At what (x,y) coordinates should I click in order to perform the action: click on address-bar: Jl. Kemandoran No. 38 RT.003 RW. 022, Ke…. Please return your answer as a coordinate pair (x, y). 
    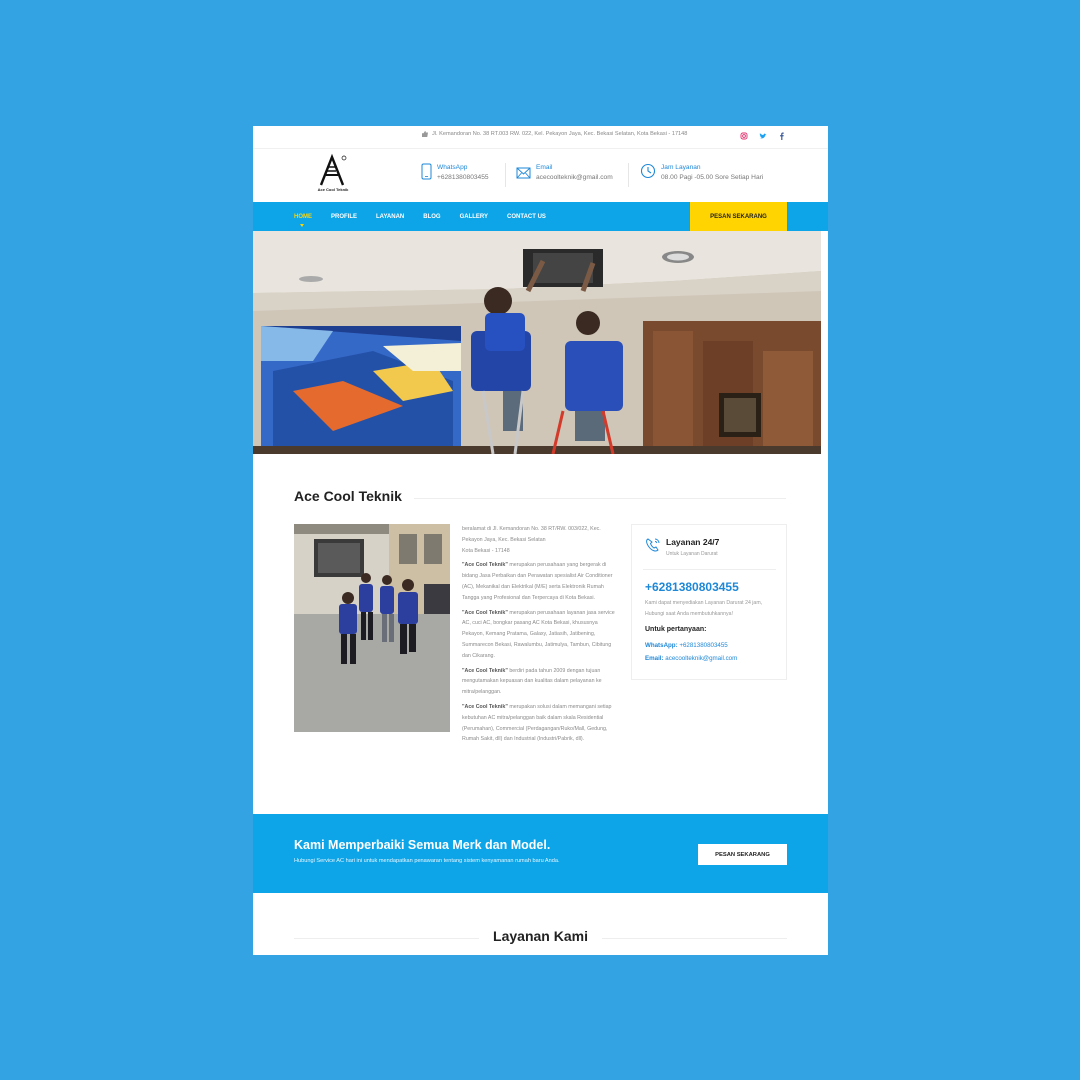
    Looking at the image, I should click on (554, 134).